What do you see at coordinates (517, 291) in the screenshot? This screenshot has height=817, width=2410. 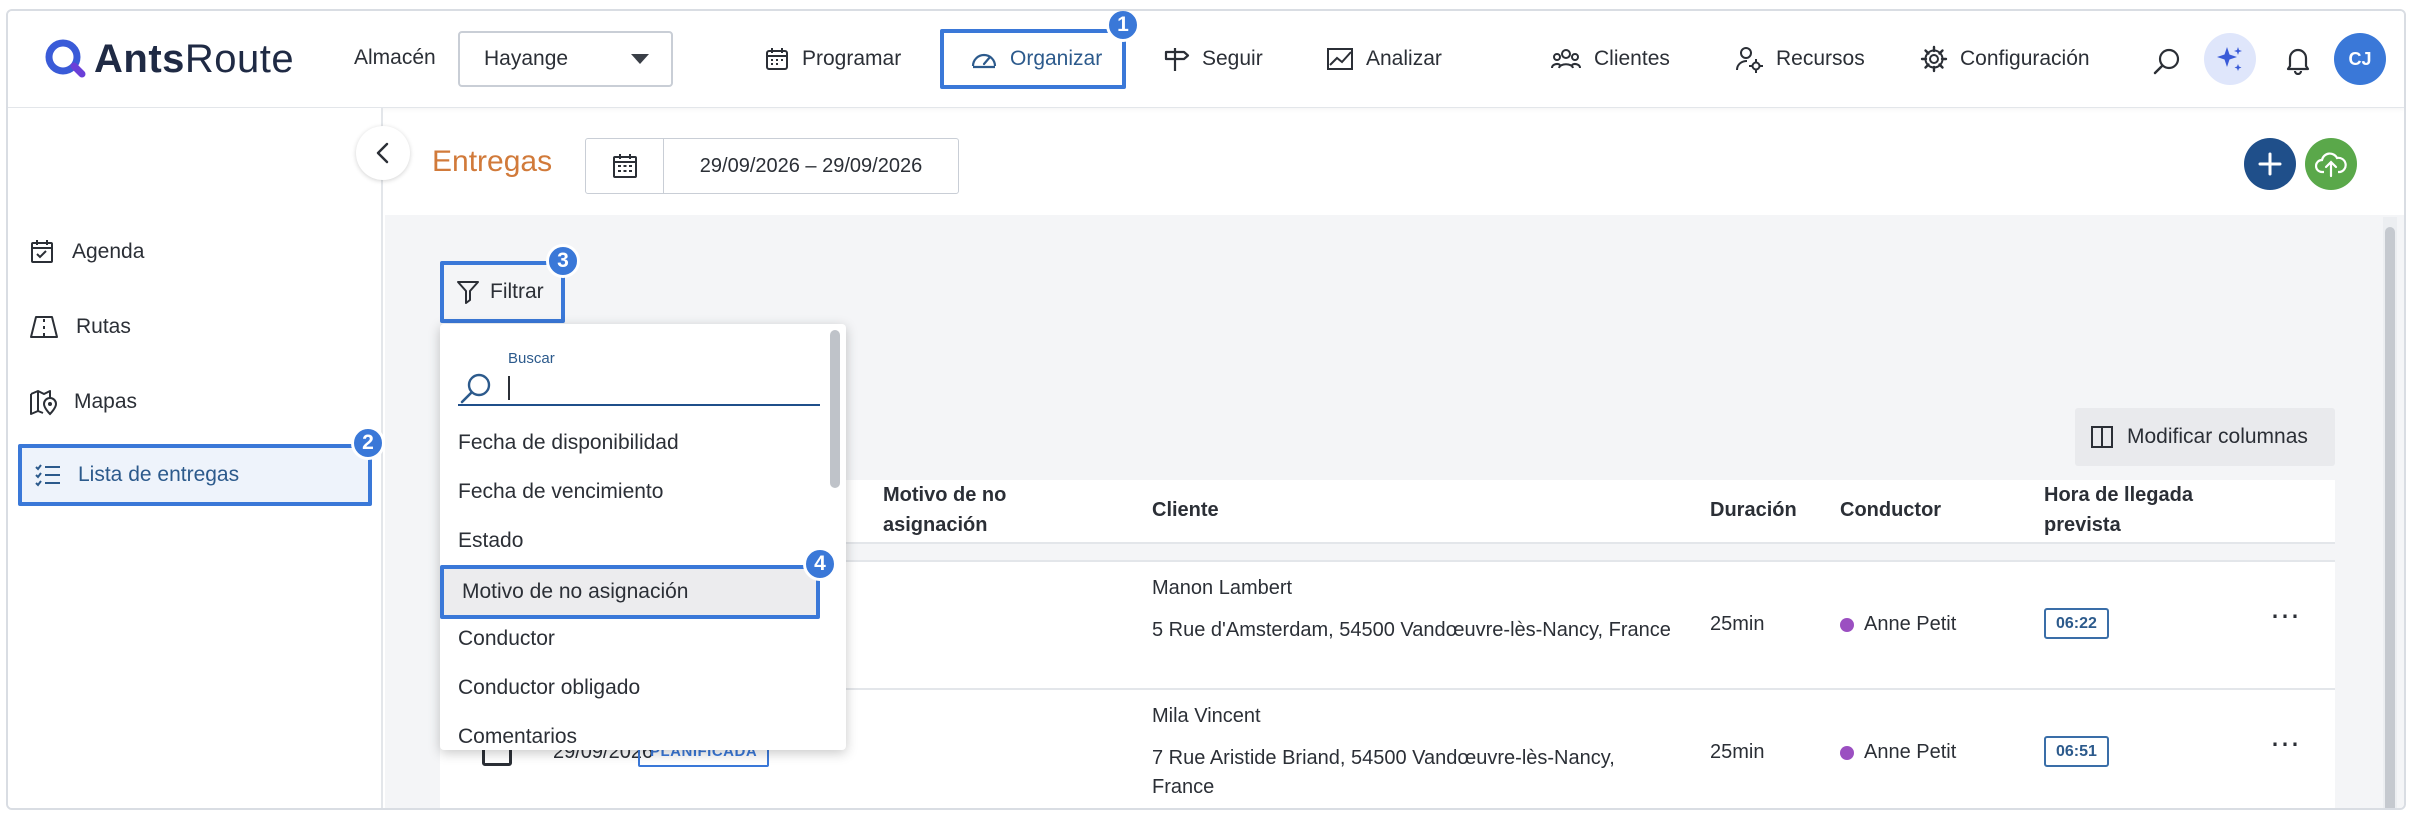 I see `filter-label: Filtrar` at bounding box center [517, 291].